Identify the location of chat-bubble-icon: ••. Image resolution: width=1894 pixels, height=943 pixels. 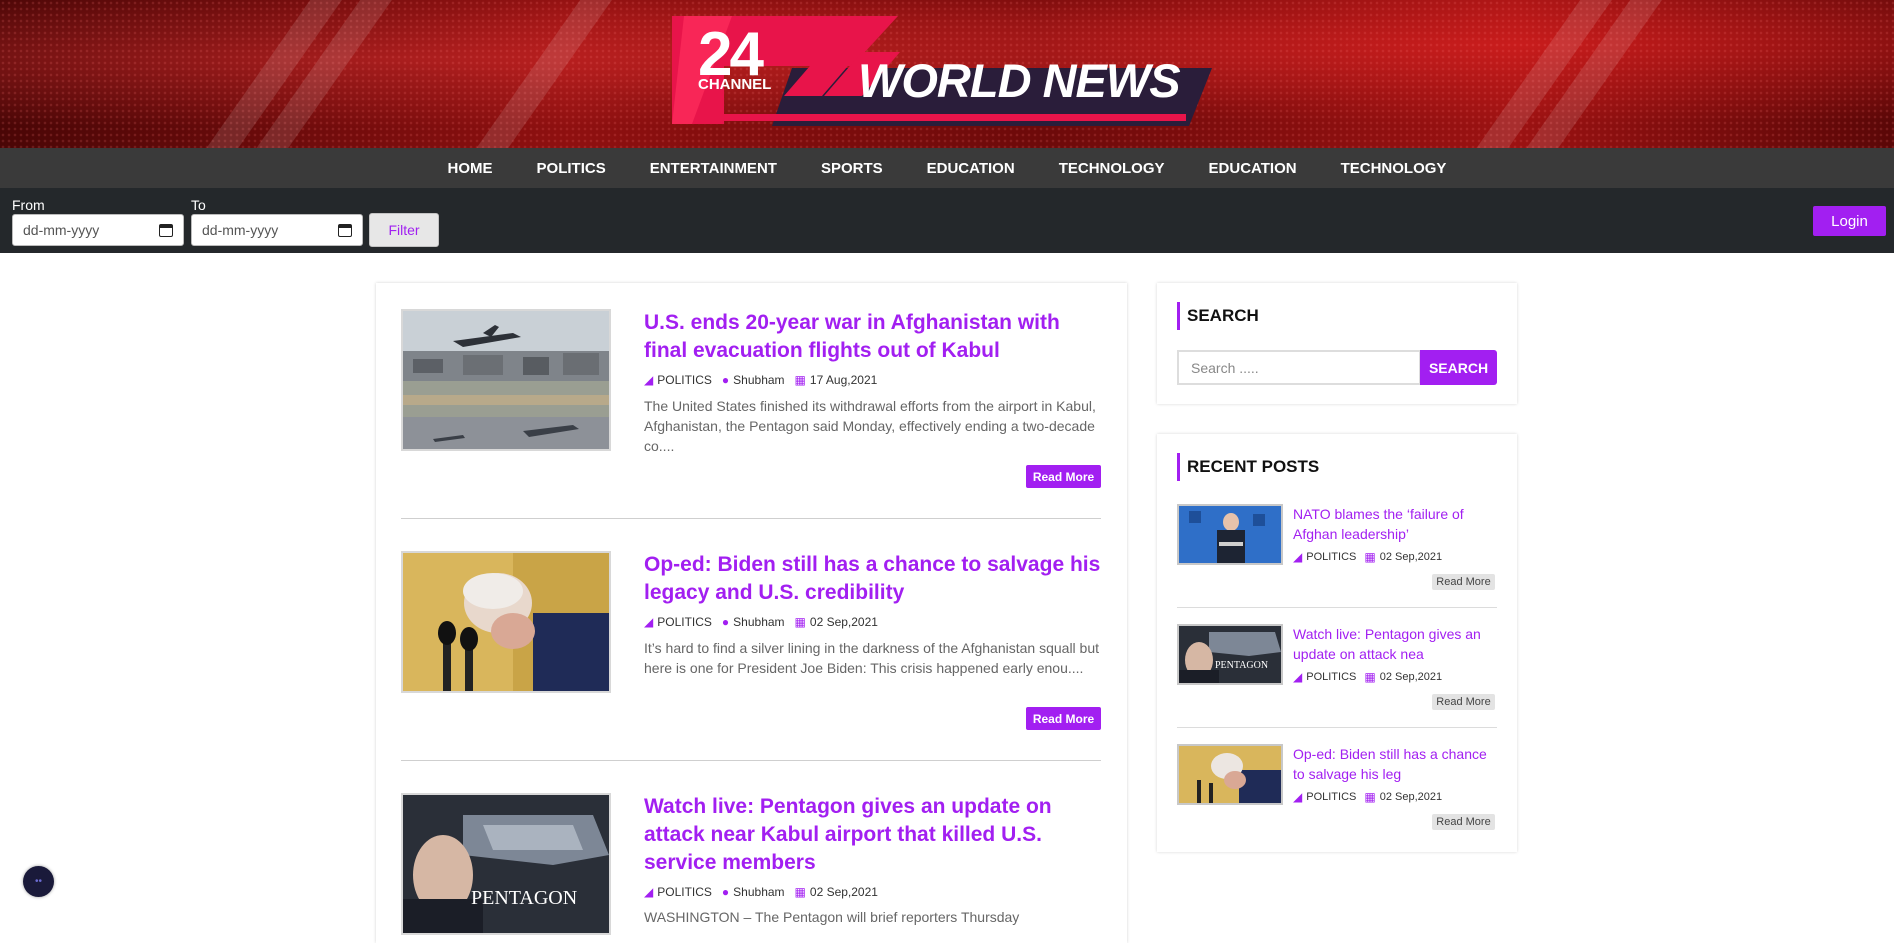
(38, 881).